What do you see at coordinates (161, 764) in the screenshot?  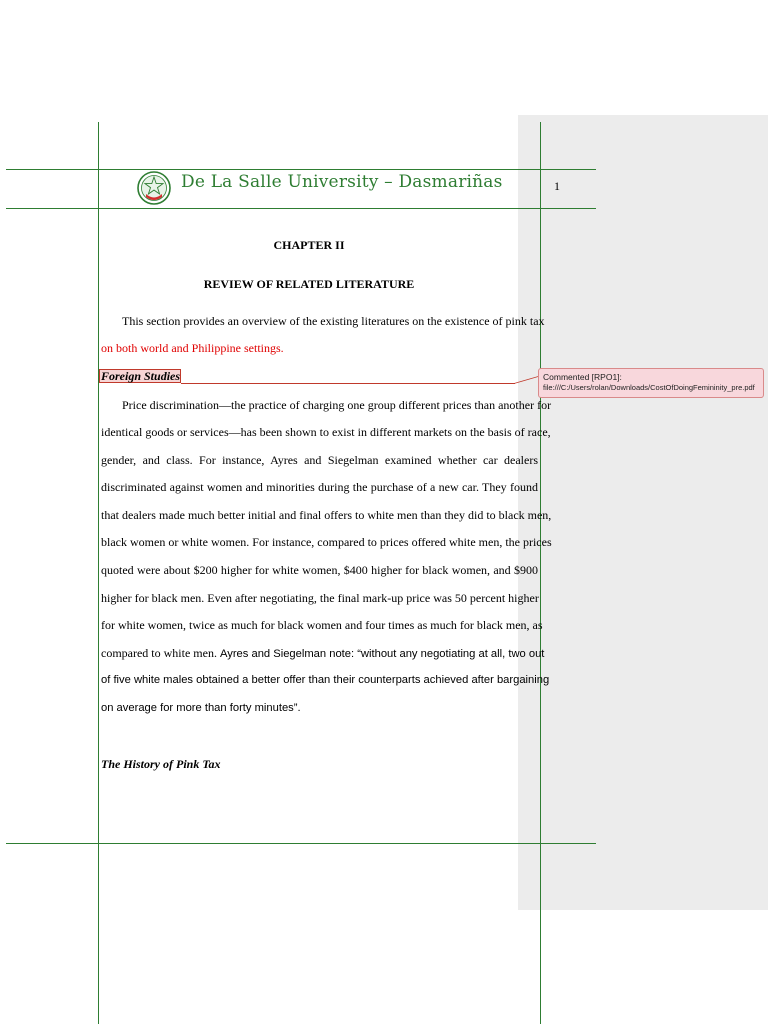 I see `section-heading-history: The History of Pink Tax` at bounding box center [161, 764].